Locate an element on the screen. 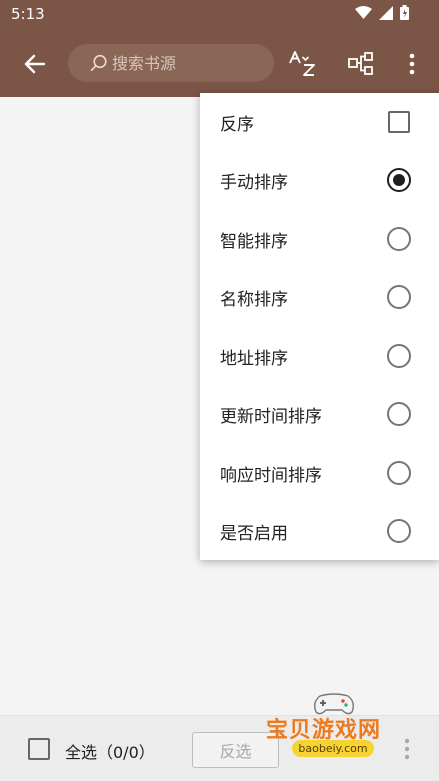 This screenshot has width=439, height=781. menu-item-update-time-sort: 更新时间排序 is located at coordinates (319, 414).